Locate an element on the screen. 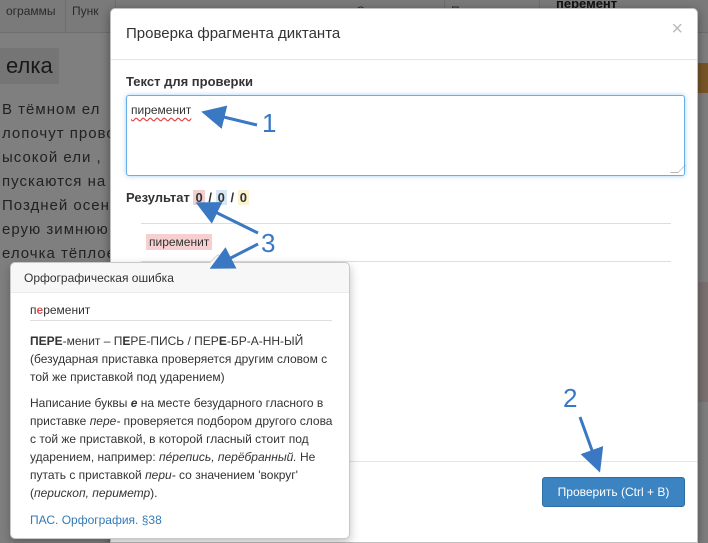  popover-arrow is located at coordinates (218, 258).